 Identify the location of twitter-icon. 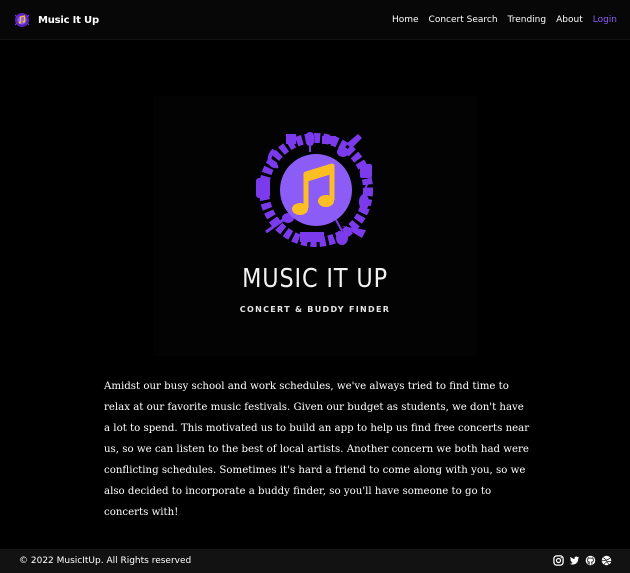
(574, 560).